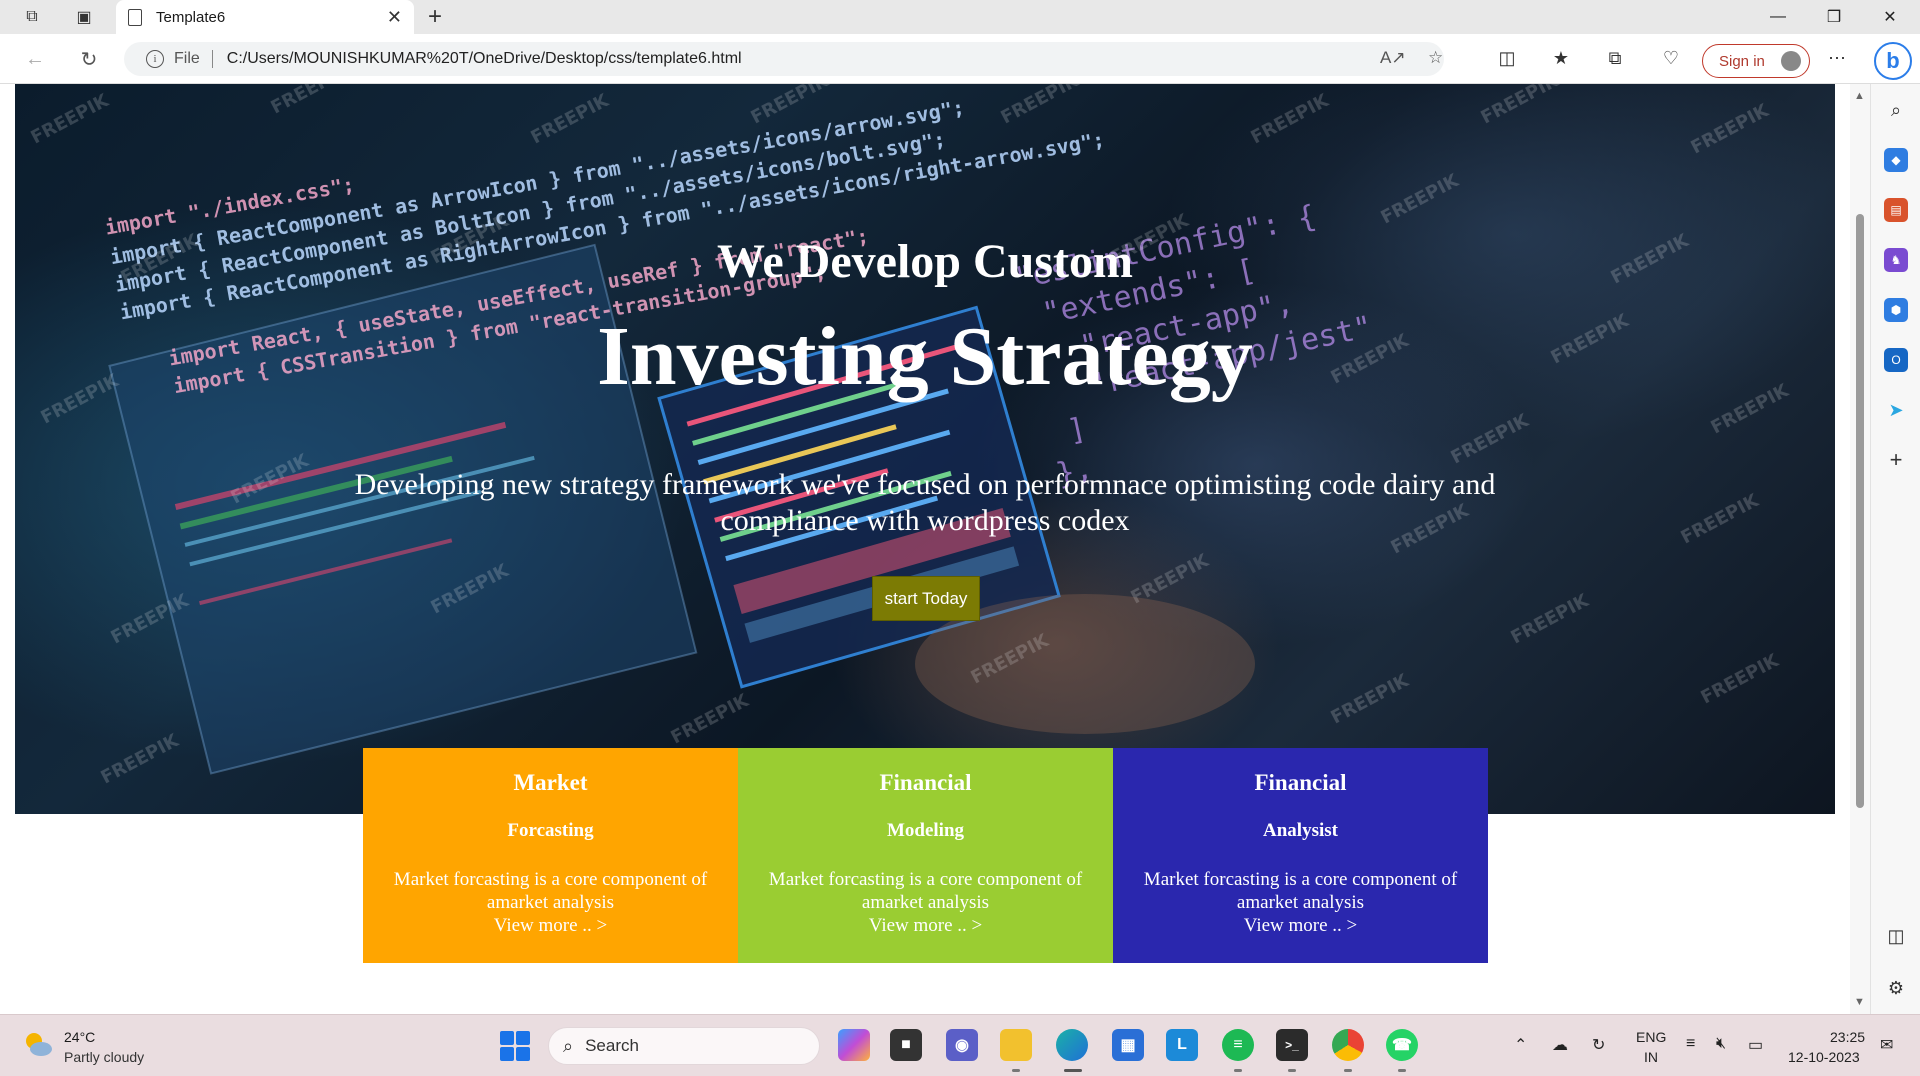  What do you see at coordinates (1520, 1045) in the screenshot?
I see `show-hidden-icons-chevron-icon: ⌃` at bounding box center [1520, 1045].